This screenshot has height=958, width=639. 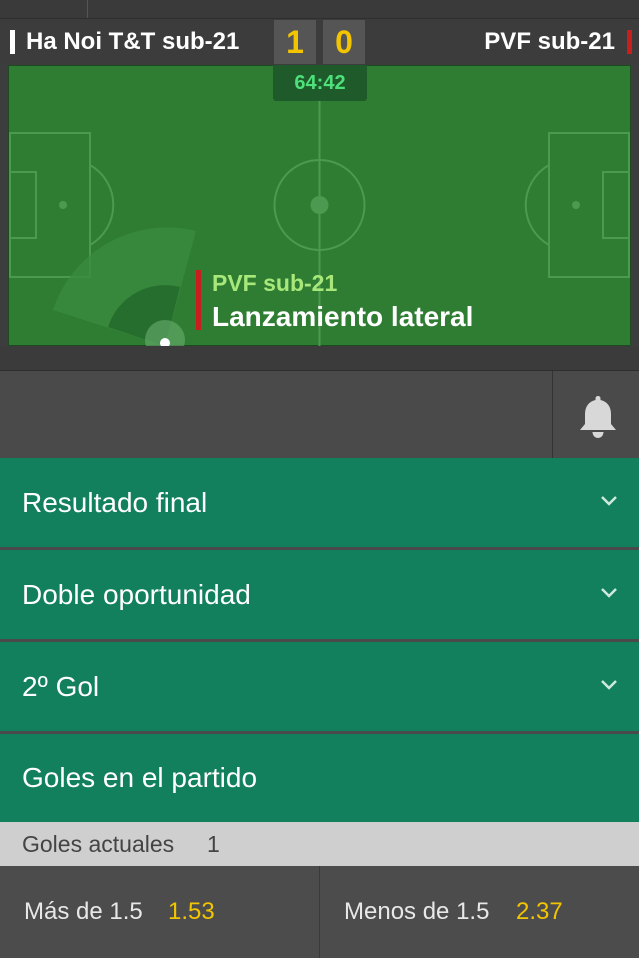 I want to click on event-description: Lanzamiento lateral, so click(x=343, y=316).